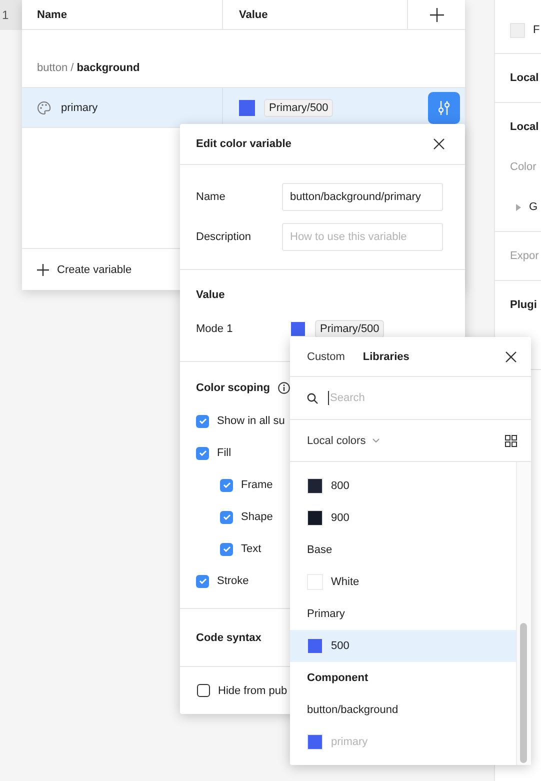 This screenshot has width=541, height=781. Describe the element at coordinates (243, 108) in the screenshot. I see `variable-row: primary Primary/500` at that location.